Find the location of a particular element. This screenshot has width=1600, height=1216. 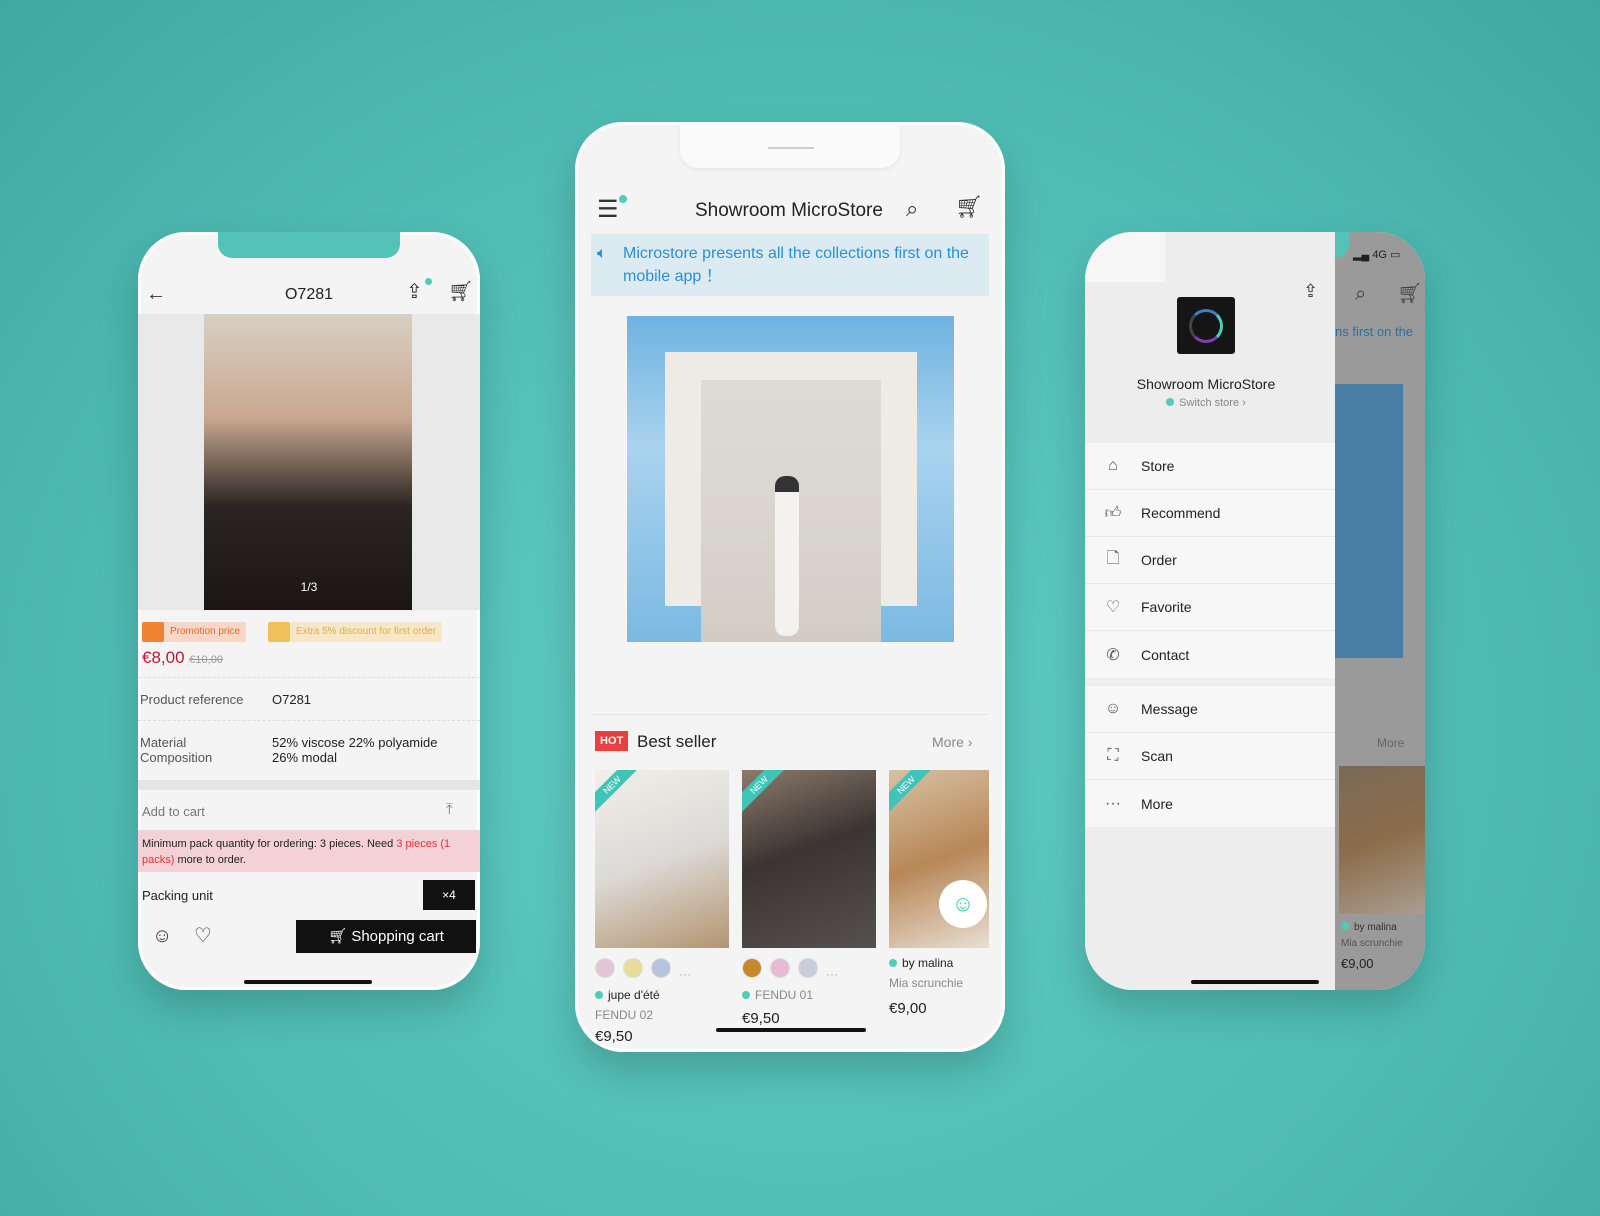

document-icon: 🗋 is located at coordinates (1113, 558).